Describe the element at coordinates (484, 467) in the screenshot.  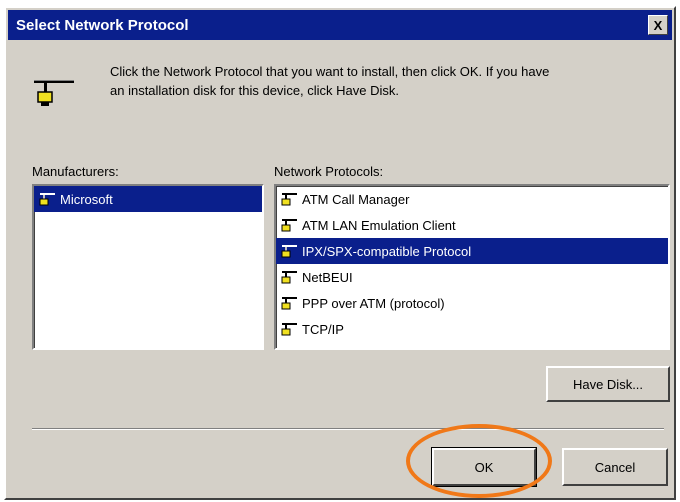
I see `ok-button: OK` at that location.